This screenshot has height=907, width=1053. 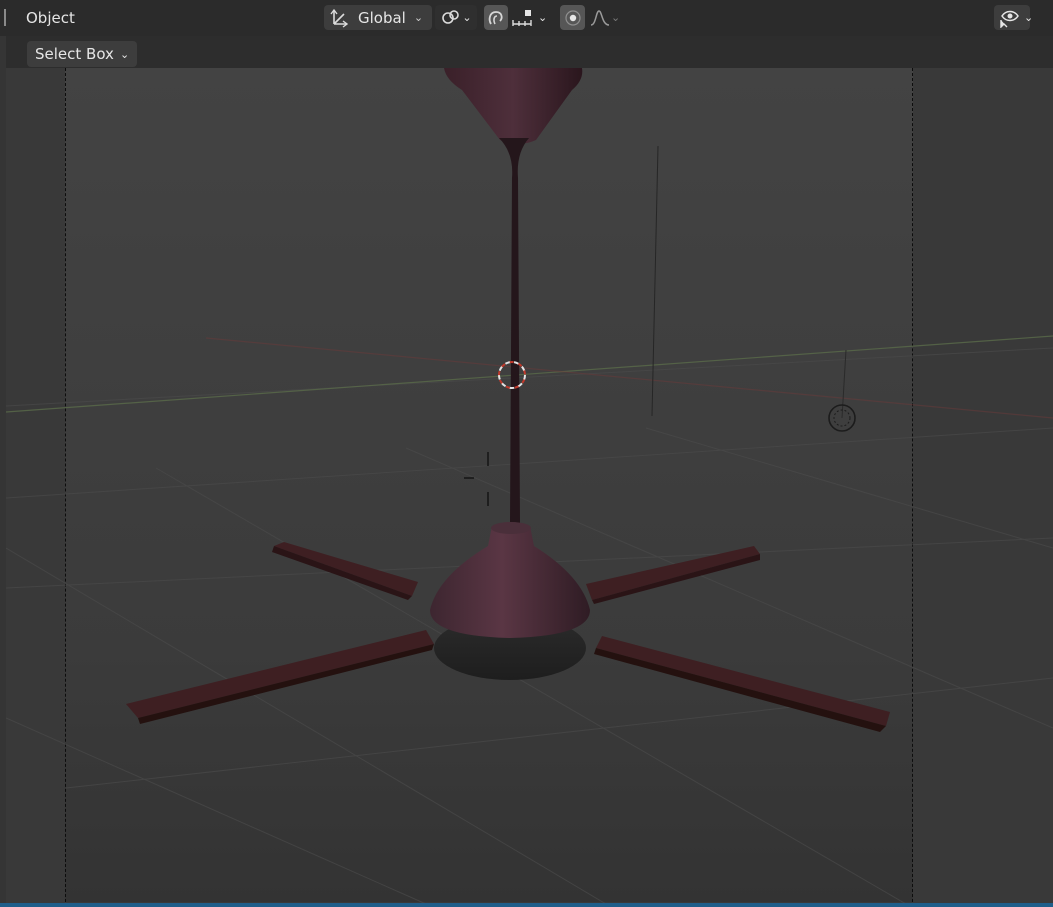 What do you see at coordinates (600, 18) in the screenshot?
I see `falloff-curve-icon` at bounding box center [600, 18].